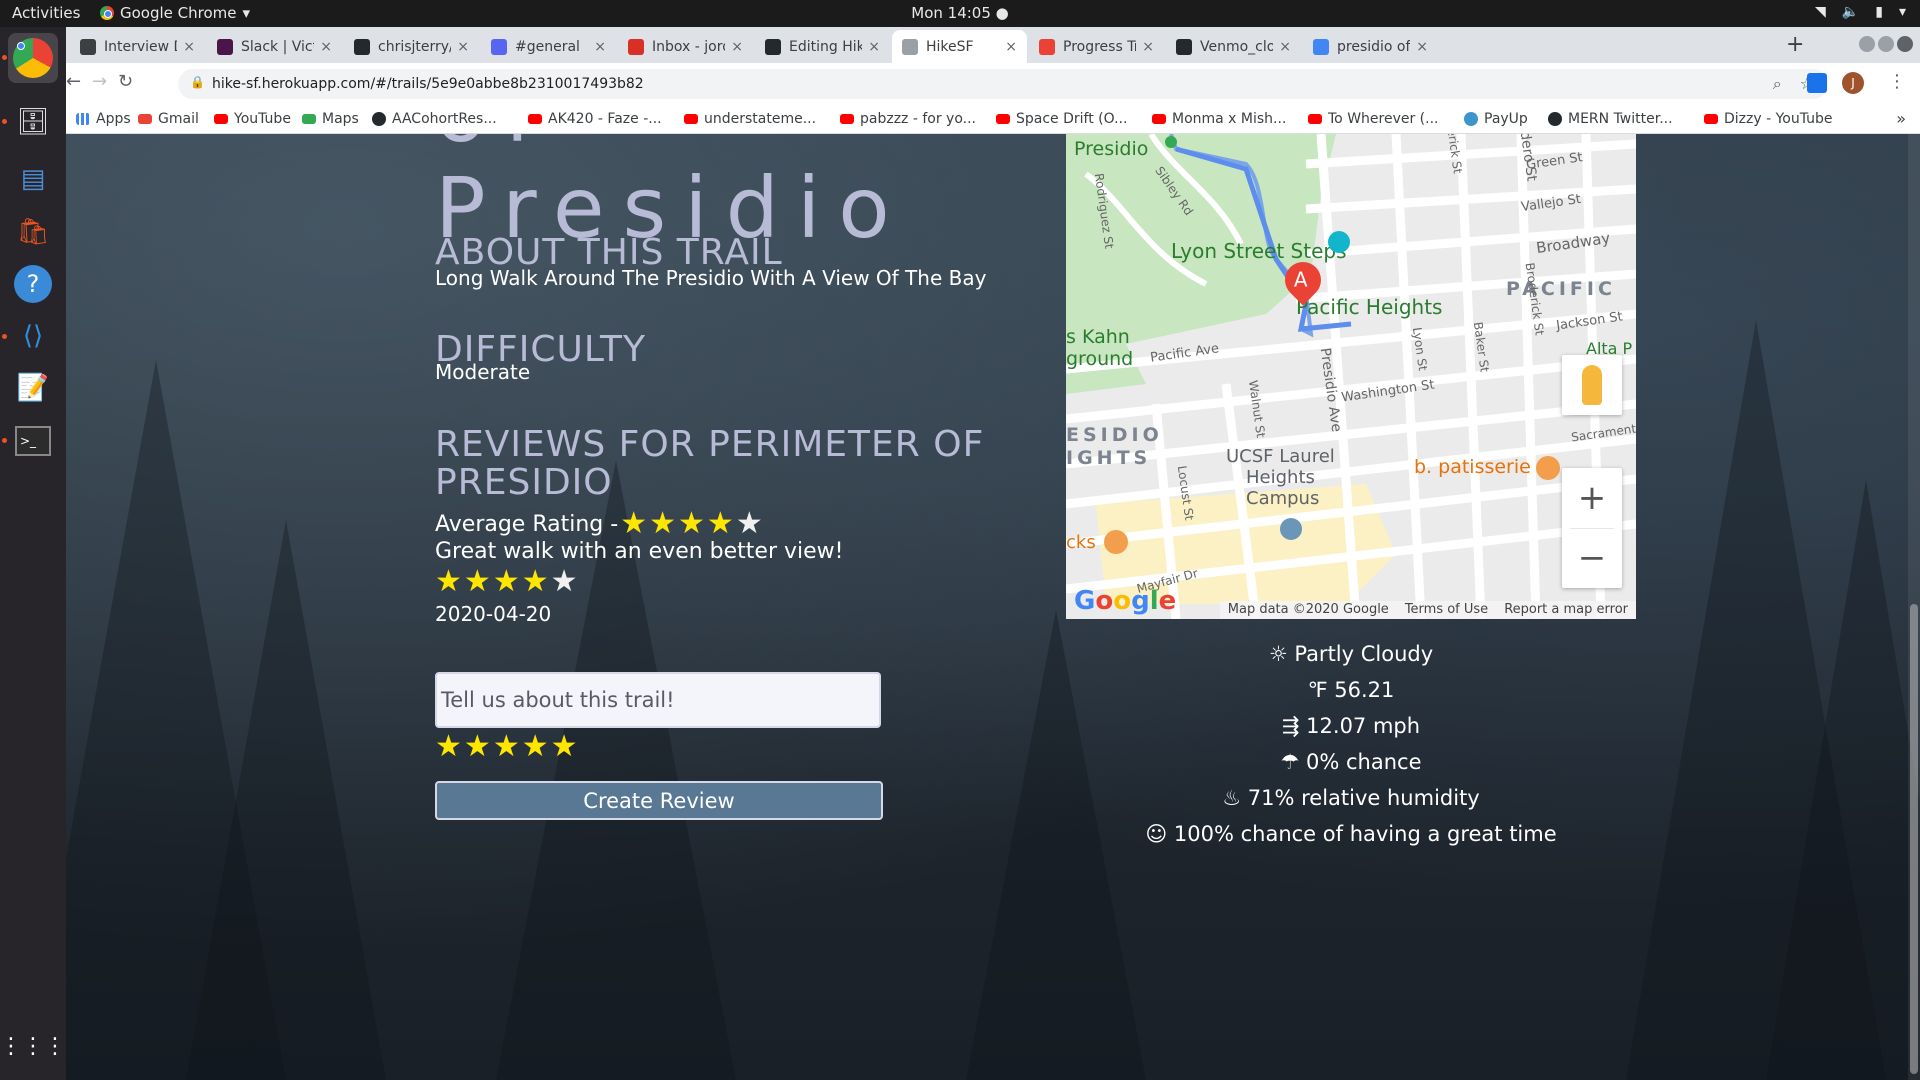 The height and width of the screenshot is (1080, 1920). I want to click on chrome-menu-button: ⋮, so click(1897, 81).